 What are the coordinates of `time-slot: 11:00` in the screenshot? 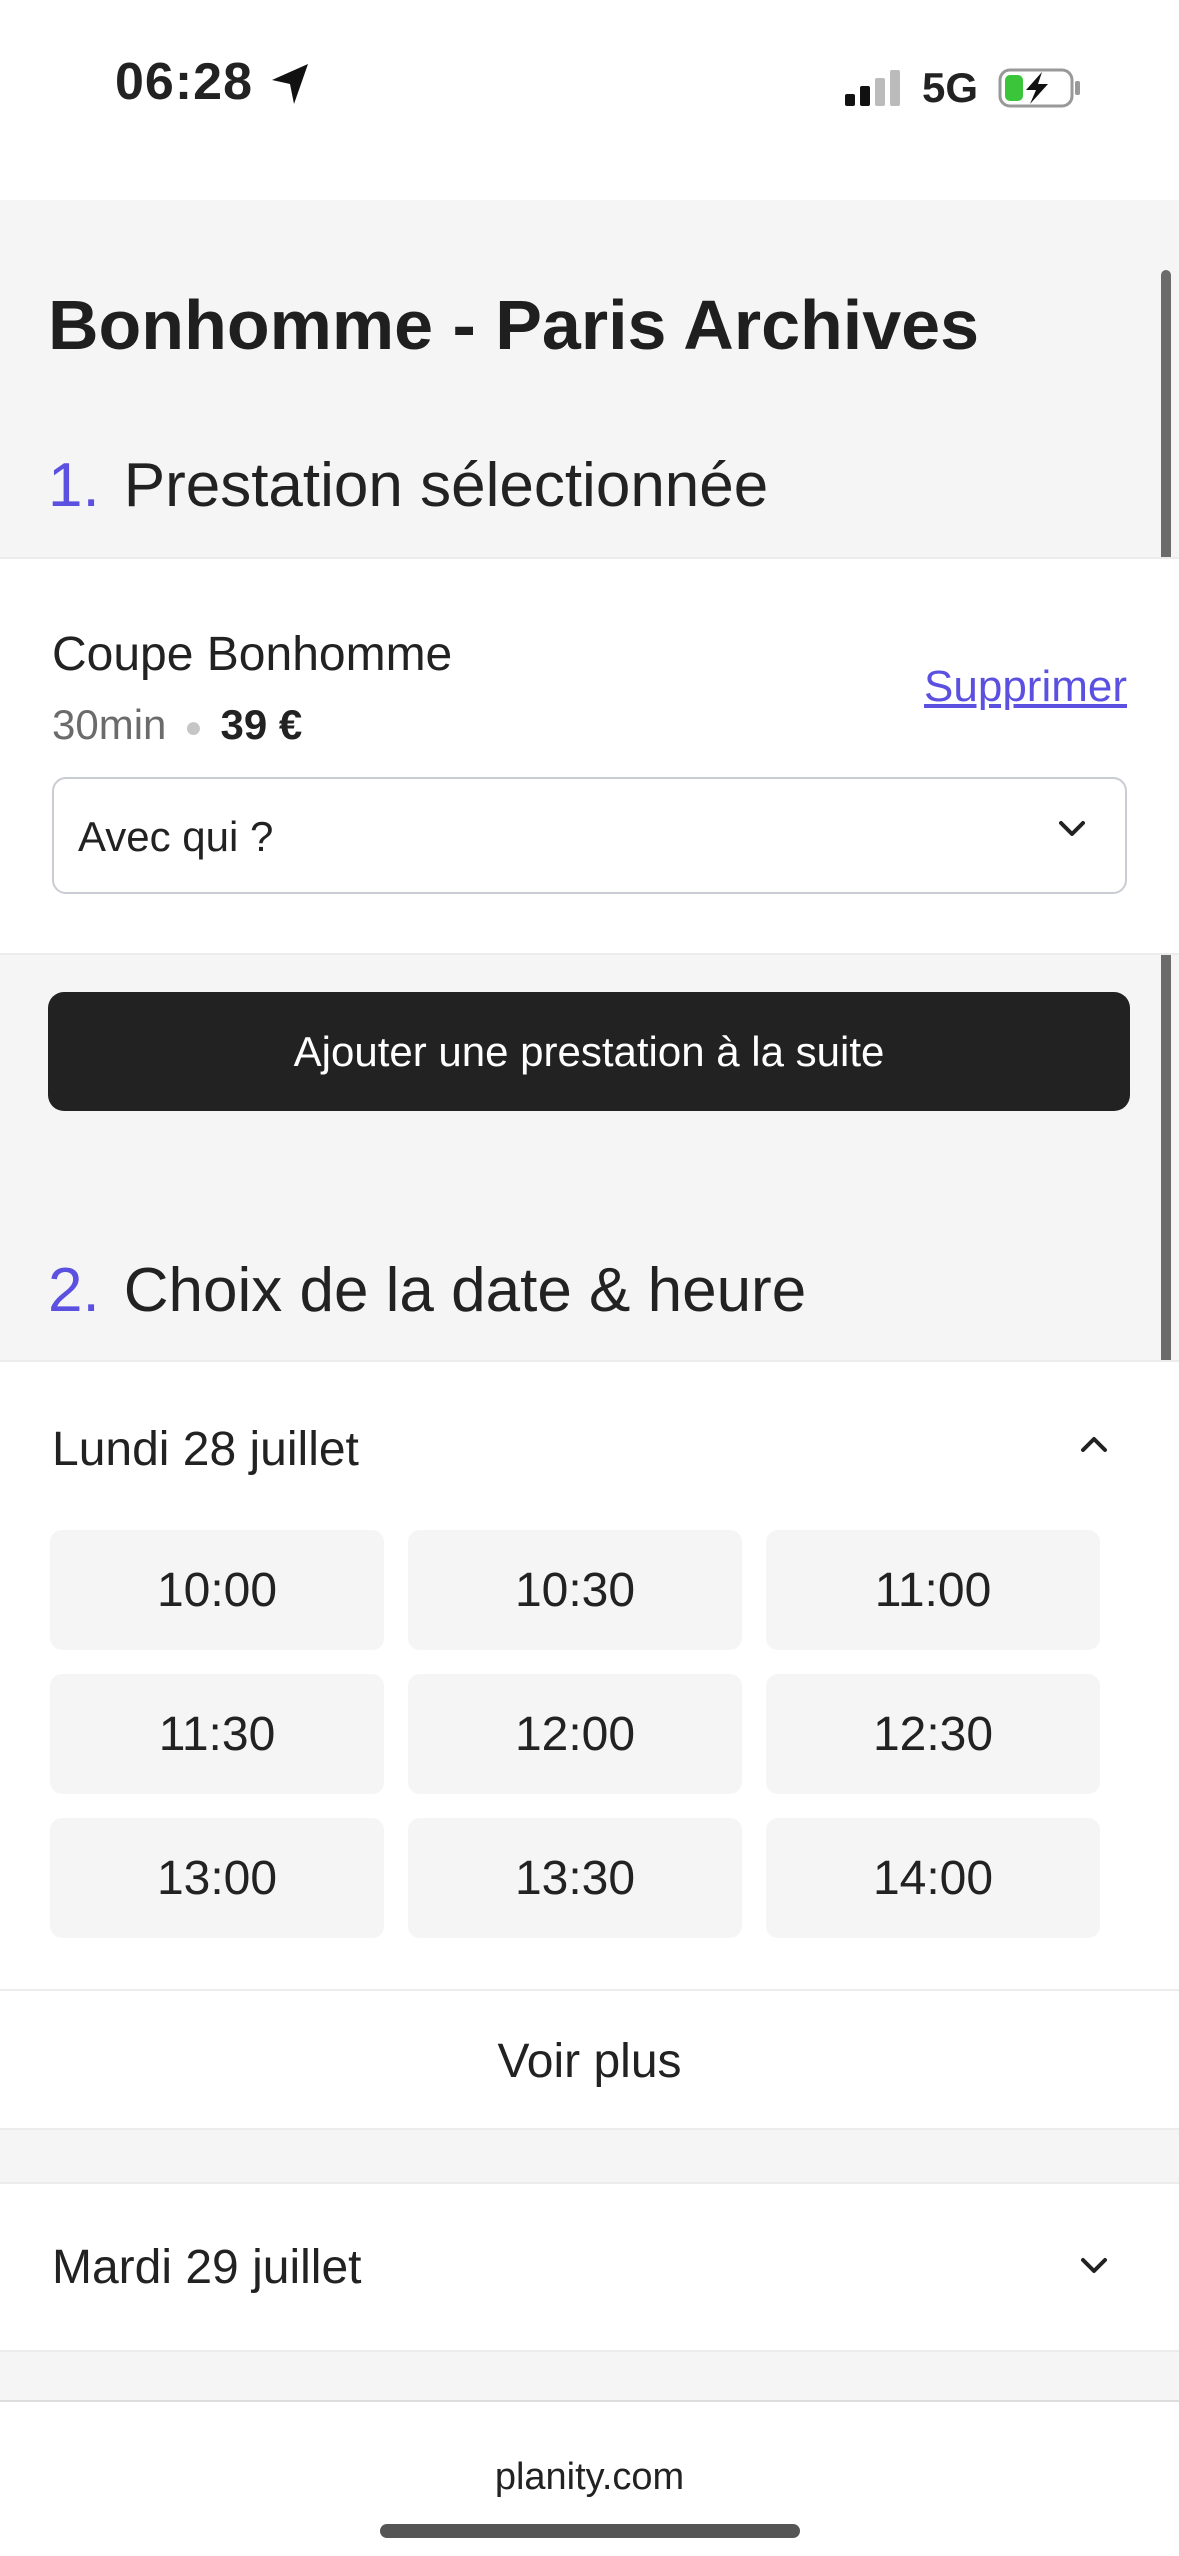 It's located at (933, 1590).